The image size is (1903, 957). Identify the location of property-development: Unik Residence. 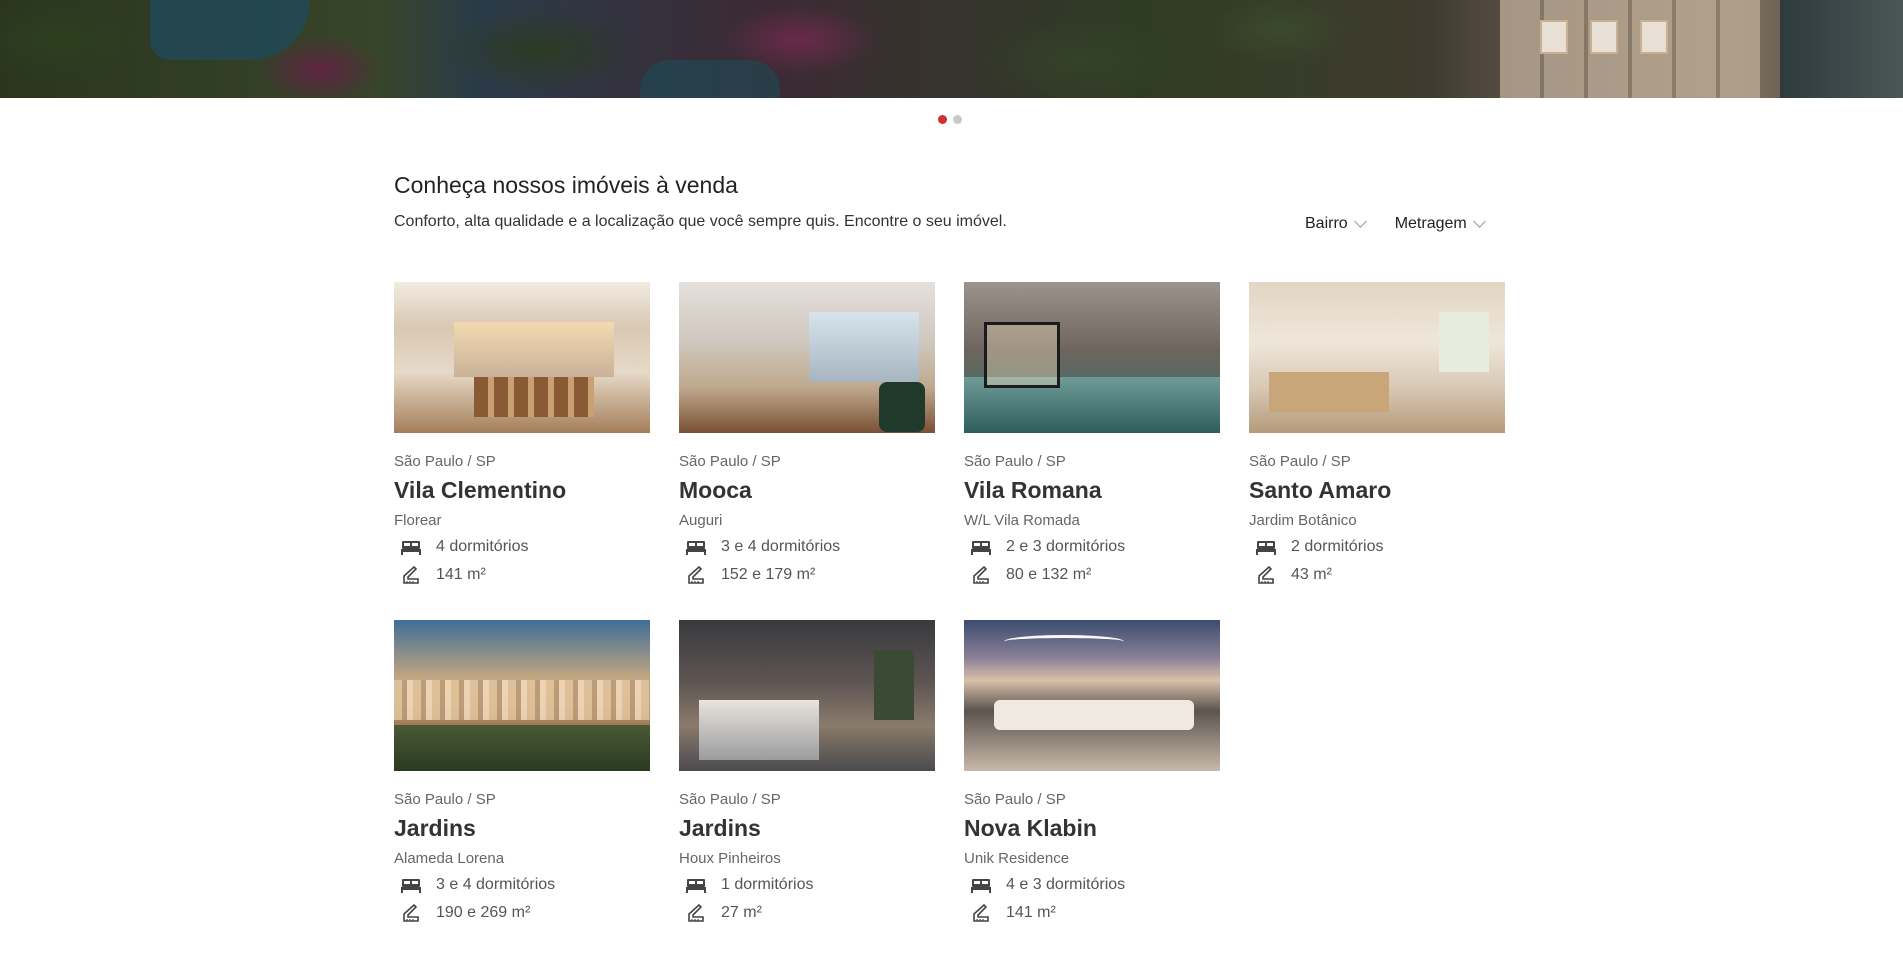
(1017, 858).